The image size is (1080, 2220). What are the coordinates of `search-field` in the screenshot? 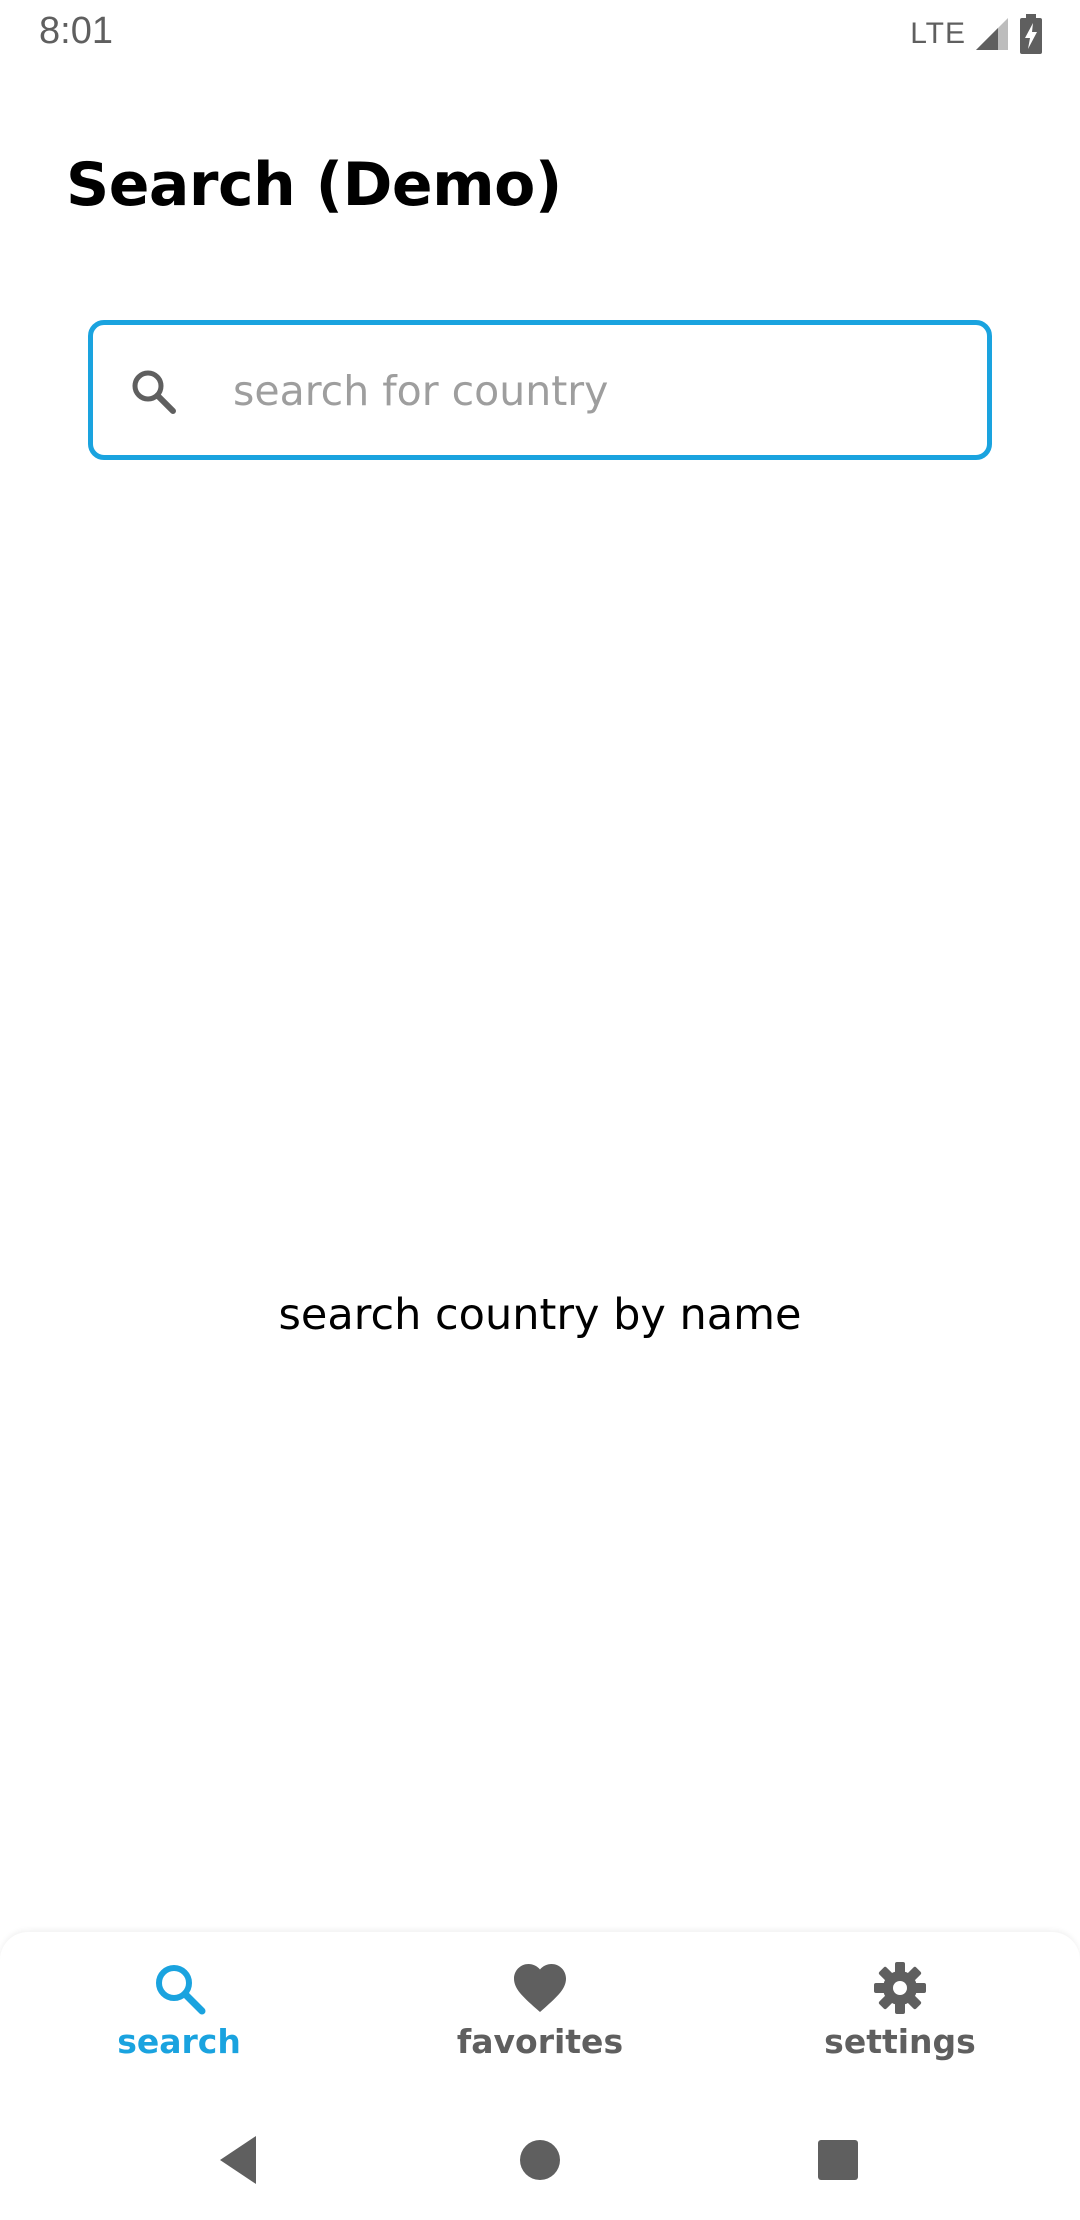 It's located at (540, 390).